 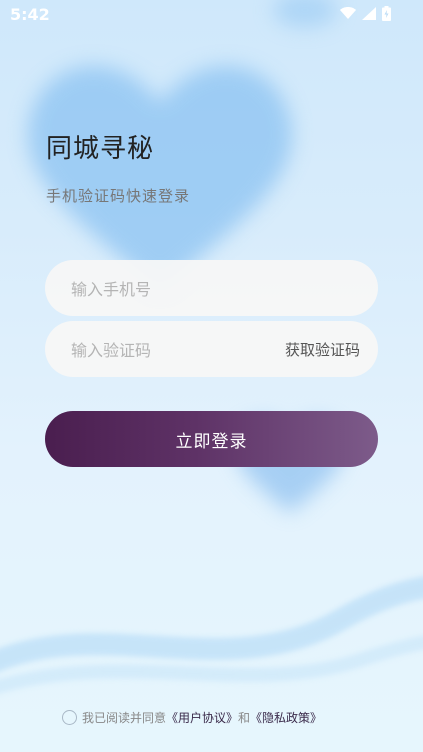 What do you see at coordinates (118, 196) in the screenshot?
I see `page-subtitle: 手机验证码快速登录` at bounding box center [118, 196].